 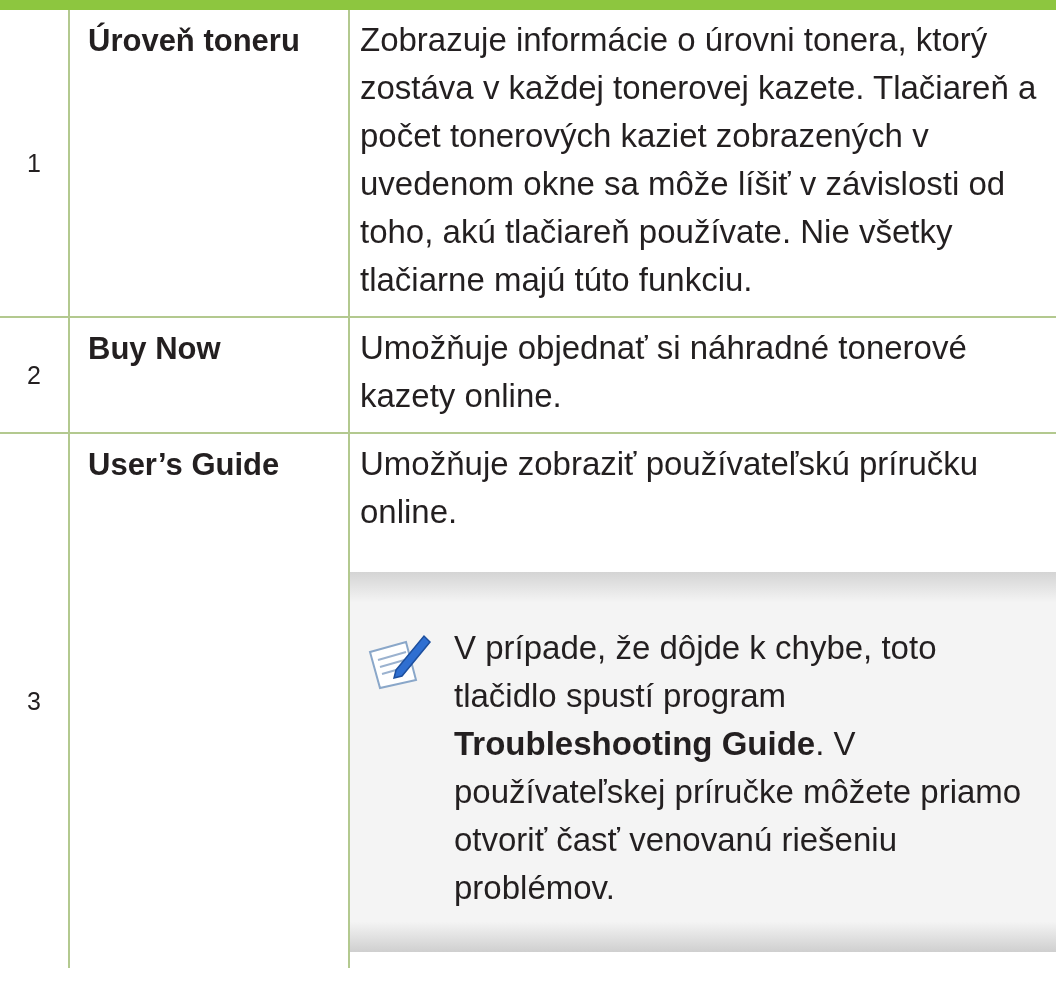 What do you see at coordinates (399, 661) in the screenshot?
I see `notepad-pencil-icon` at bounding box center [399, 661].